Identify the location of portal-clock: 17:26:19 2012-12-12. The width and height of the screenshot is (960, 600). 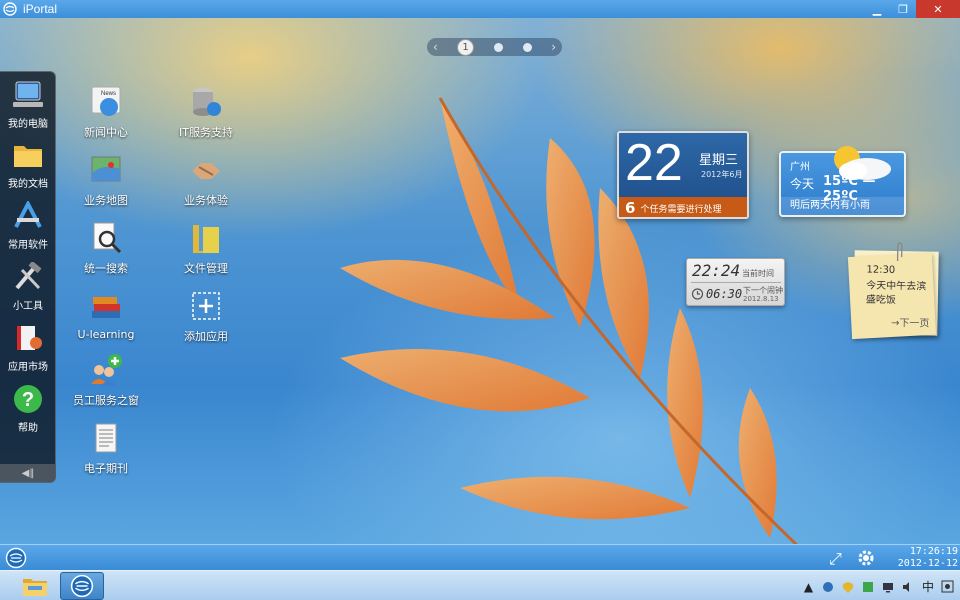
(923, 558).